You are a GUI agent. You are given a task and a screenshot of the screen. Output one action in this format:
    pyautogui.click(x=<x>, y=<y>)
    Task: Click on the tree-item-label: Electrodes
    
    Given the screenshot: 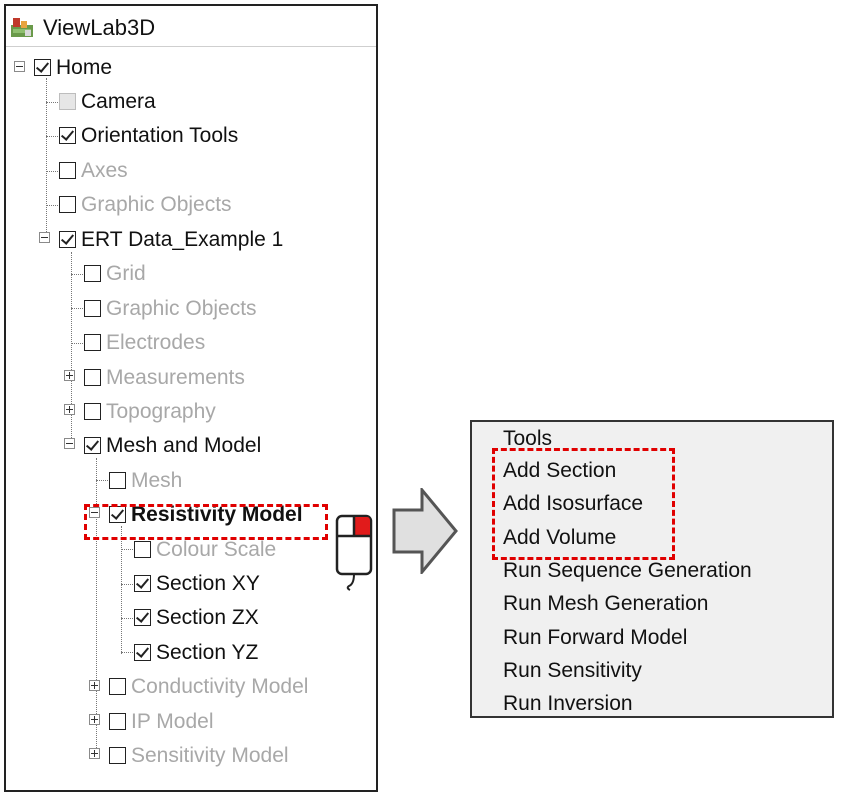 What is the action you would take?
    pyautogui.click(x=156, y=342)
    